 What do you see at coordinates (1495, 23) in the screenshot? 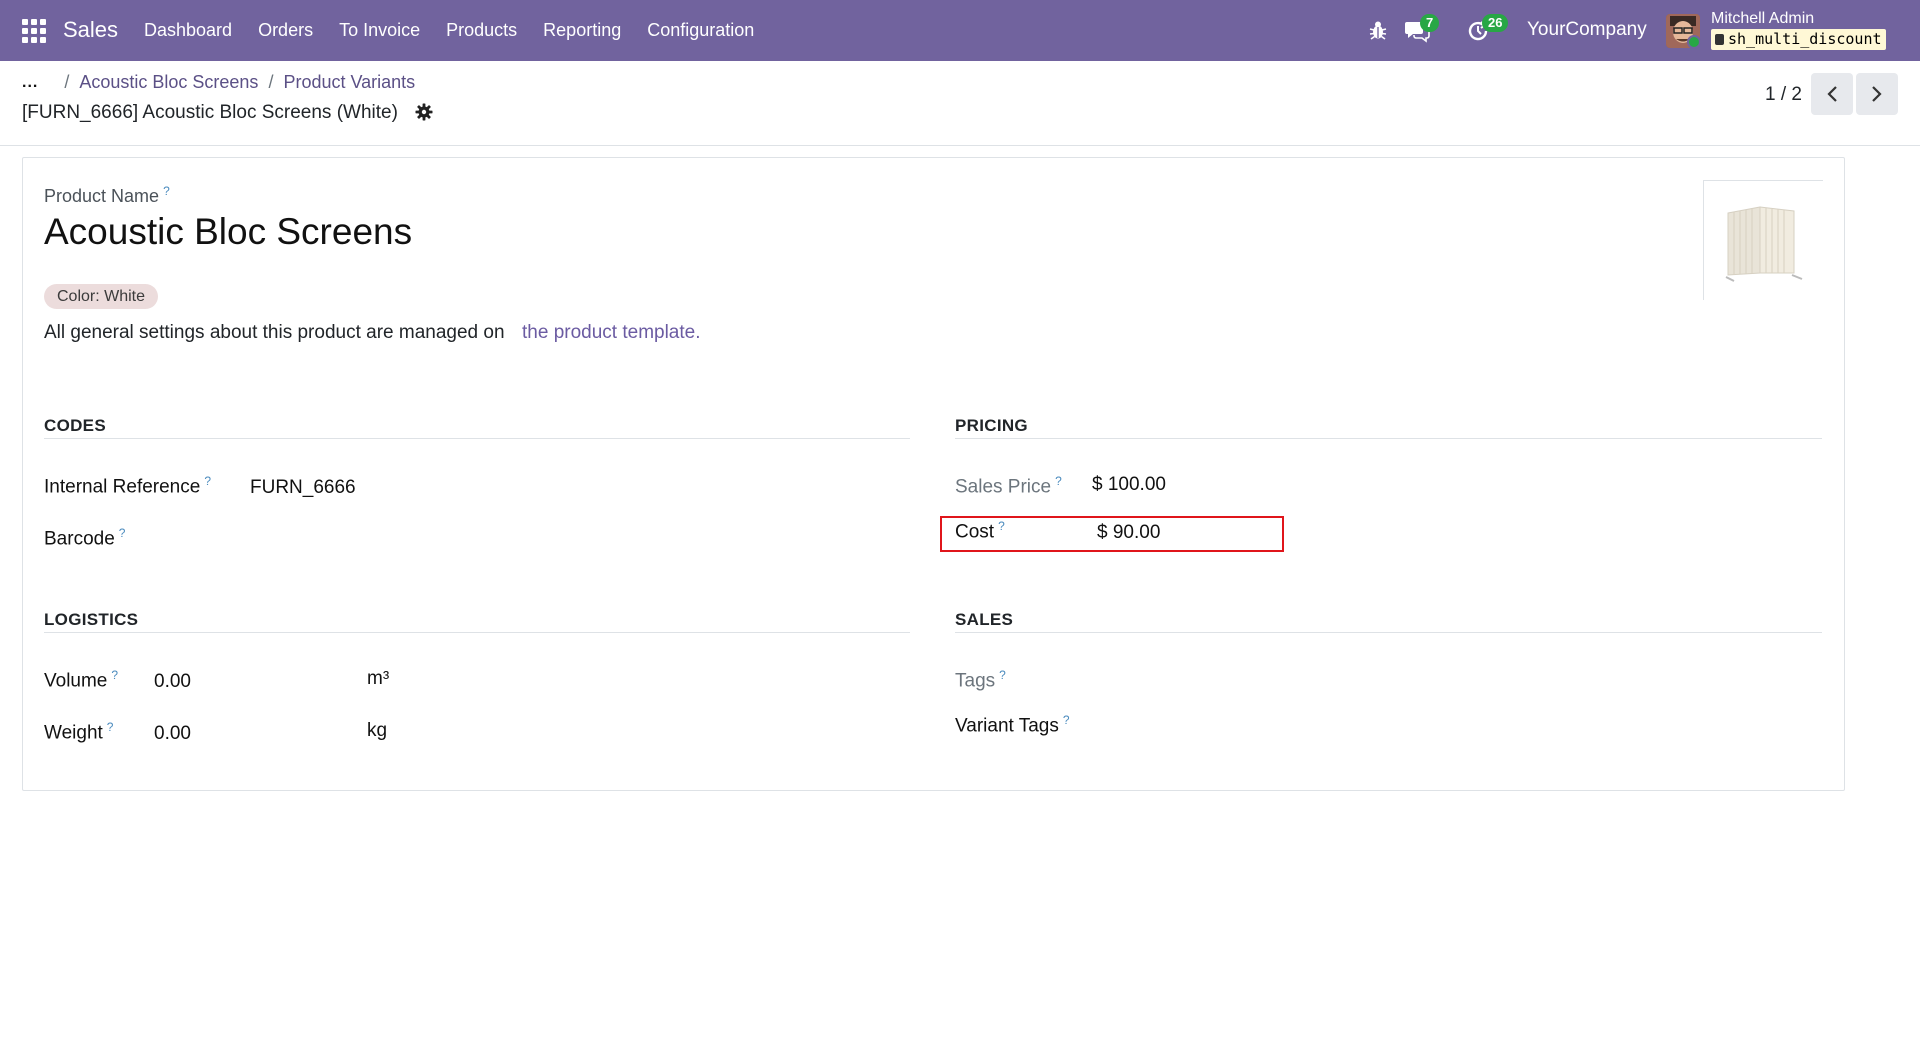
I see `activities-badge: 26` at bounding box center [1495, 23].